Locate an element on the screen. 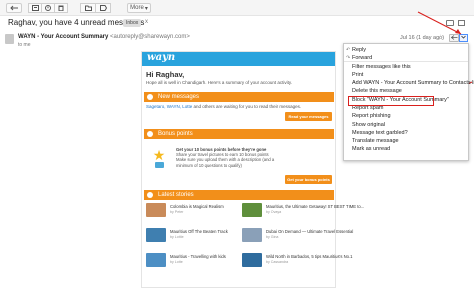 The height and width of the screenshot is (288, 474). report-spam-button is located at coordinates (48, 8).